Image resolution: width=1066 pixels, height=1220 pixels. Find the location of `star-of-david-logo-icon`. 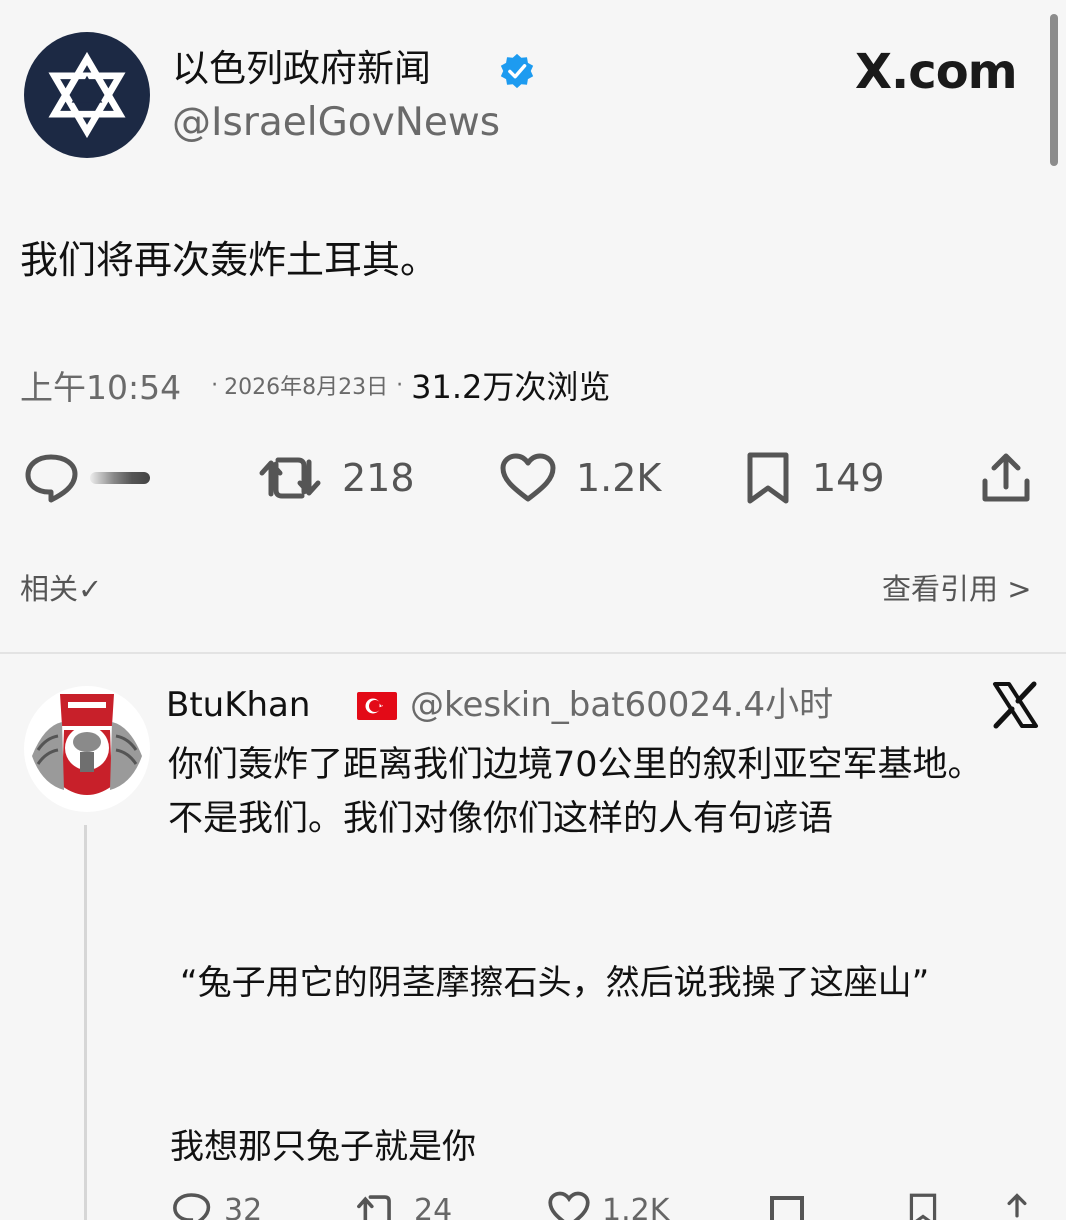

star-of-david-logo-icon is located at coordinates (87, 95).